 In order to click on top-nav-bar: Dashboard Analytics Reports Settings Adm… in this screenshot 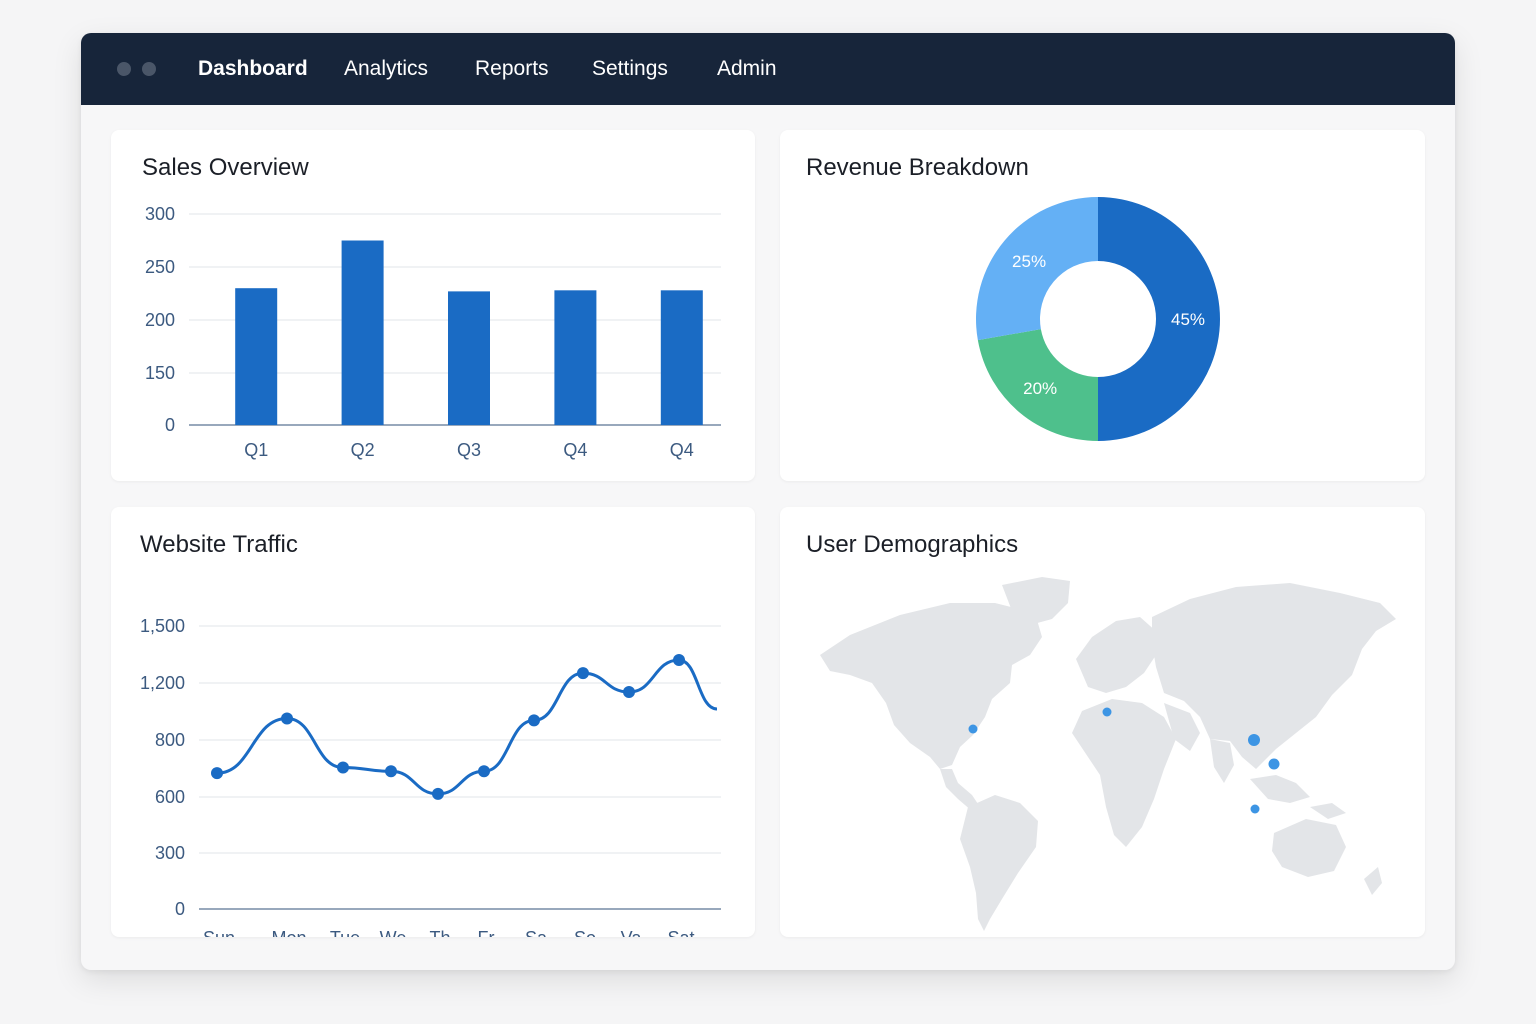, I will do `click(768, 69)`.